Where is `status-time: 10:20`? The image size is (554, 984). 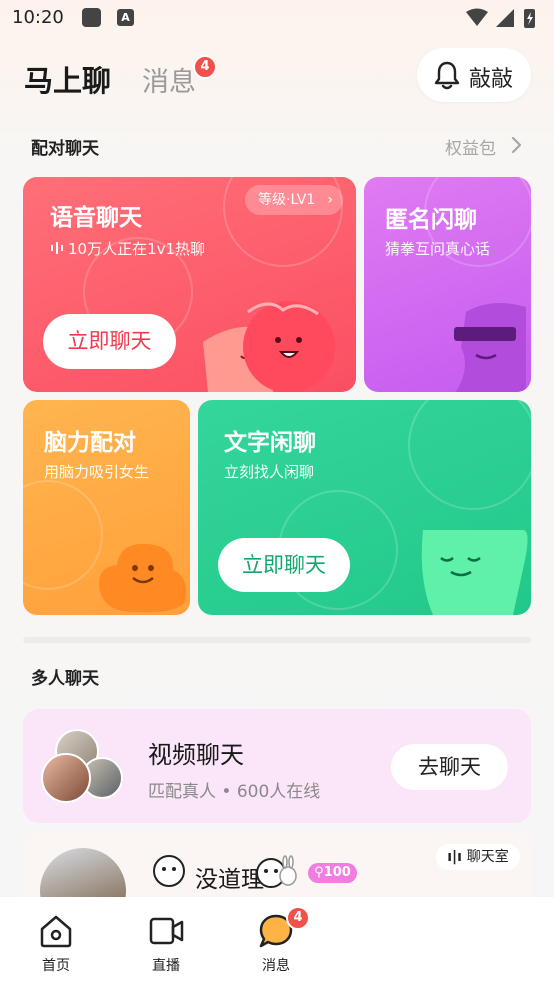
status-time: 10:20 is located at coordinates (38, 17).